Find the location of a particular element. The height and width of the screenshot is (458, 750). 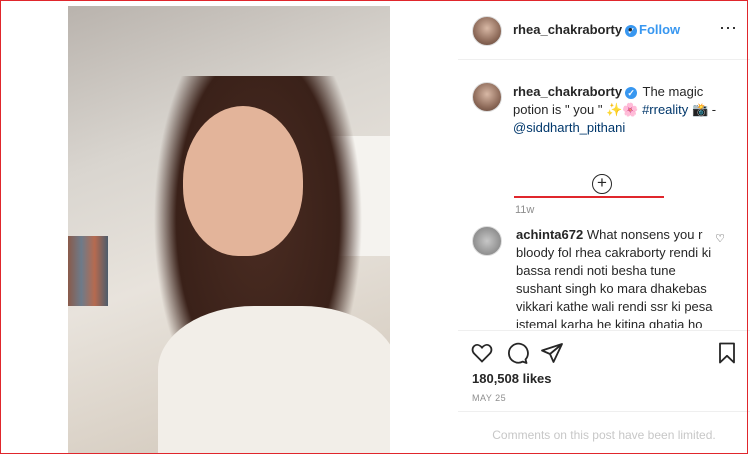

comments-limited-notice: Comments on this post have been limited. is located at coordinates (604, 434).